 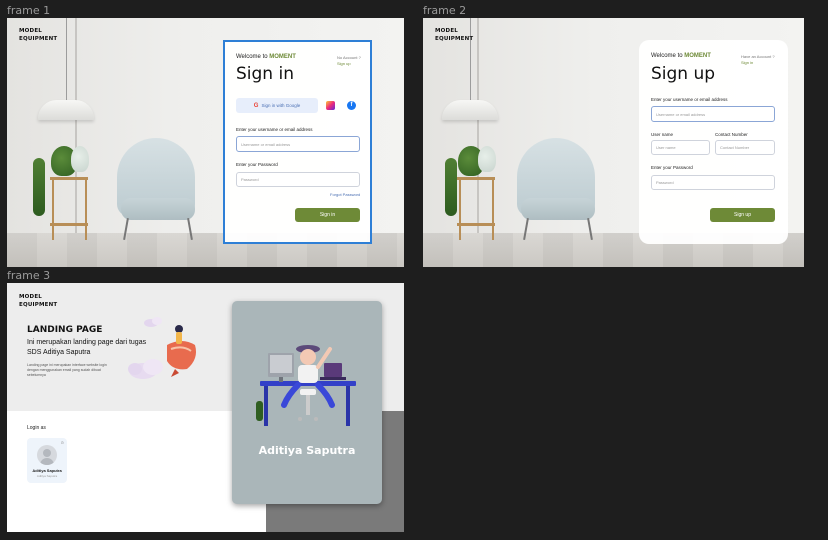 I want to click on user-name-label: User name, so click(x=662, y=134).